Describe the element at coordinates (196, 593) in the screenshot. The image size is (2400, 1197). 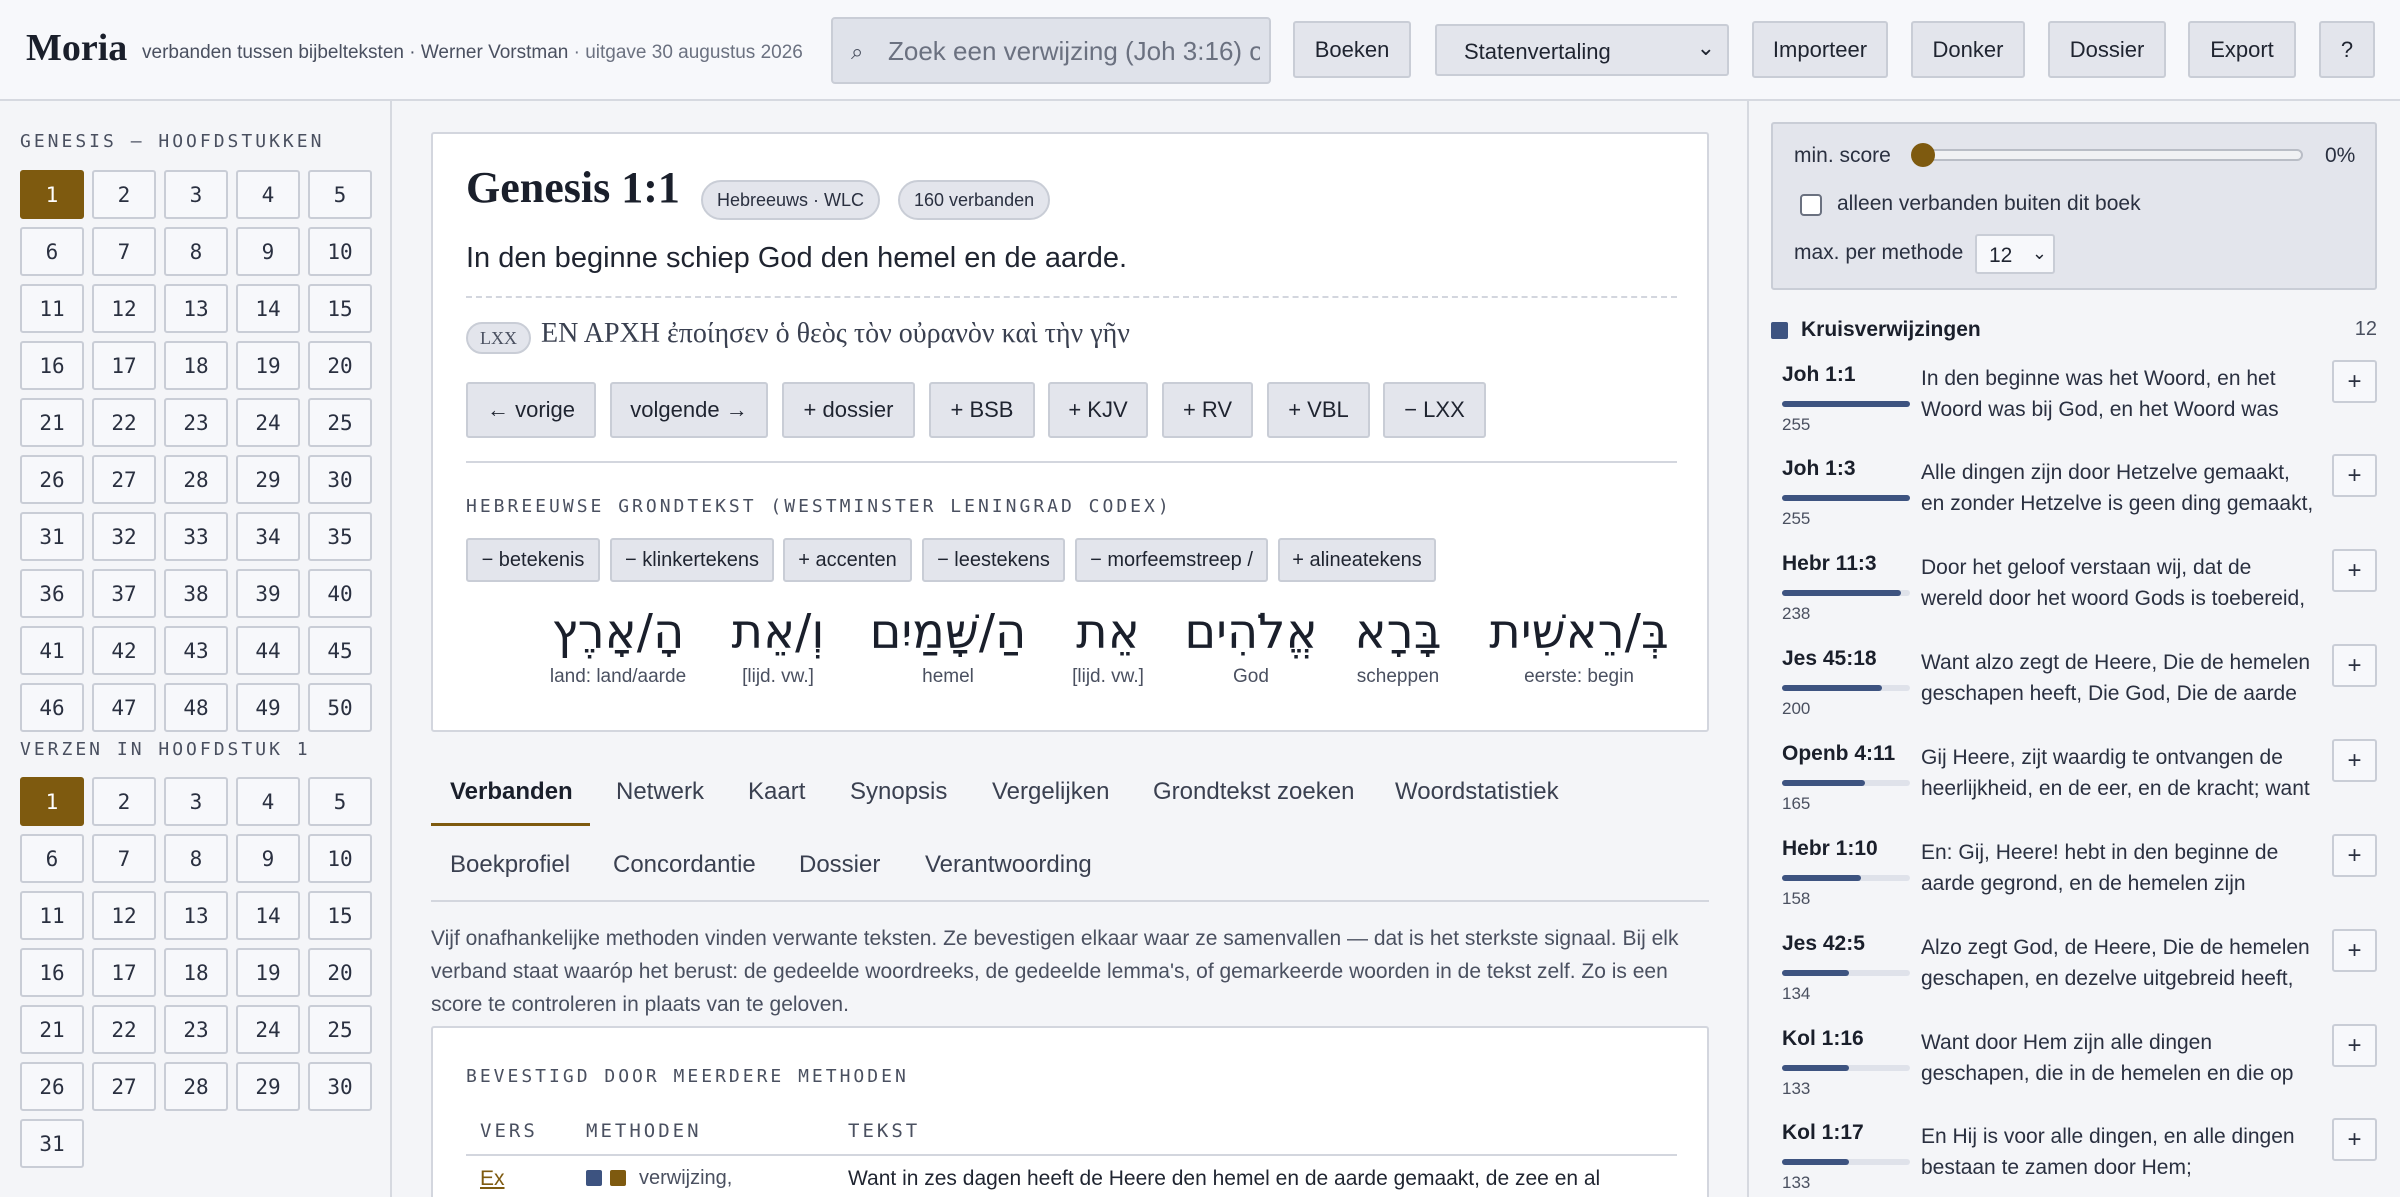
I see `chapter-button: 38` at that location.